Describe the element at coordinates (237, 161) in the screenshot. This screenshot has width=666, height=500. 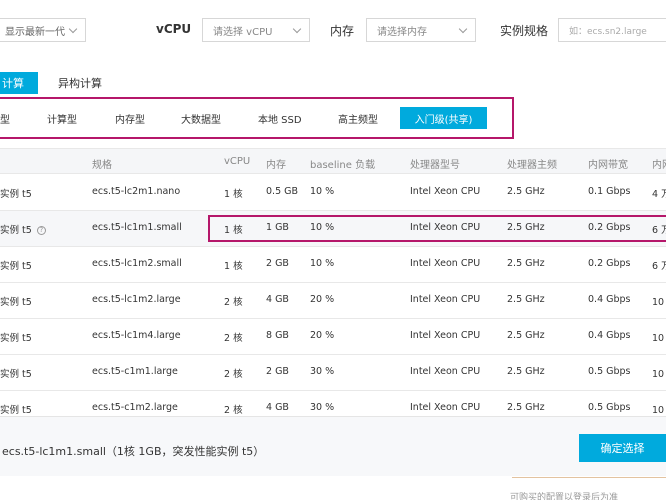
I see `col-vcpu: vCPU` at that location.